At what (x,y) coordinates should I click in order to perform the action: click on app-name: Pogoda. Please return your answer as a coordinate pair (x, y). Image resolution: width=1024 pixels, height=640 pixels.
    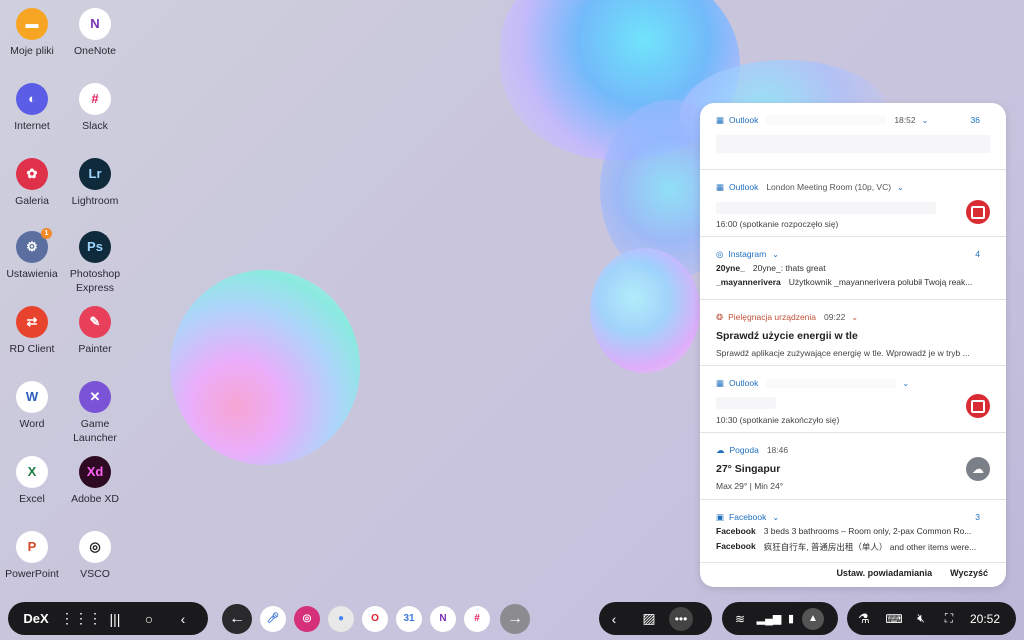
    Looking at the image, I should click on (744, 450).